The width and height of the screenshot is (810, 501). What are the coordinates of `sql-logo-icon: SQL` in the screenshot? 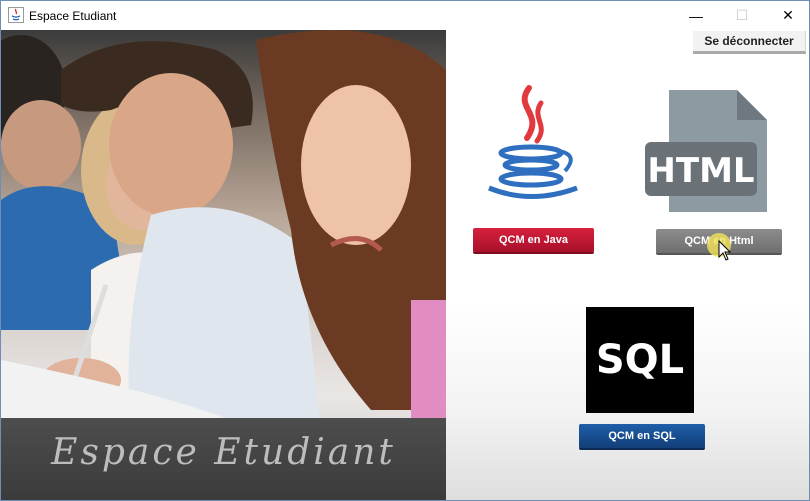 It's located at (640, 360).